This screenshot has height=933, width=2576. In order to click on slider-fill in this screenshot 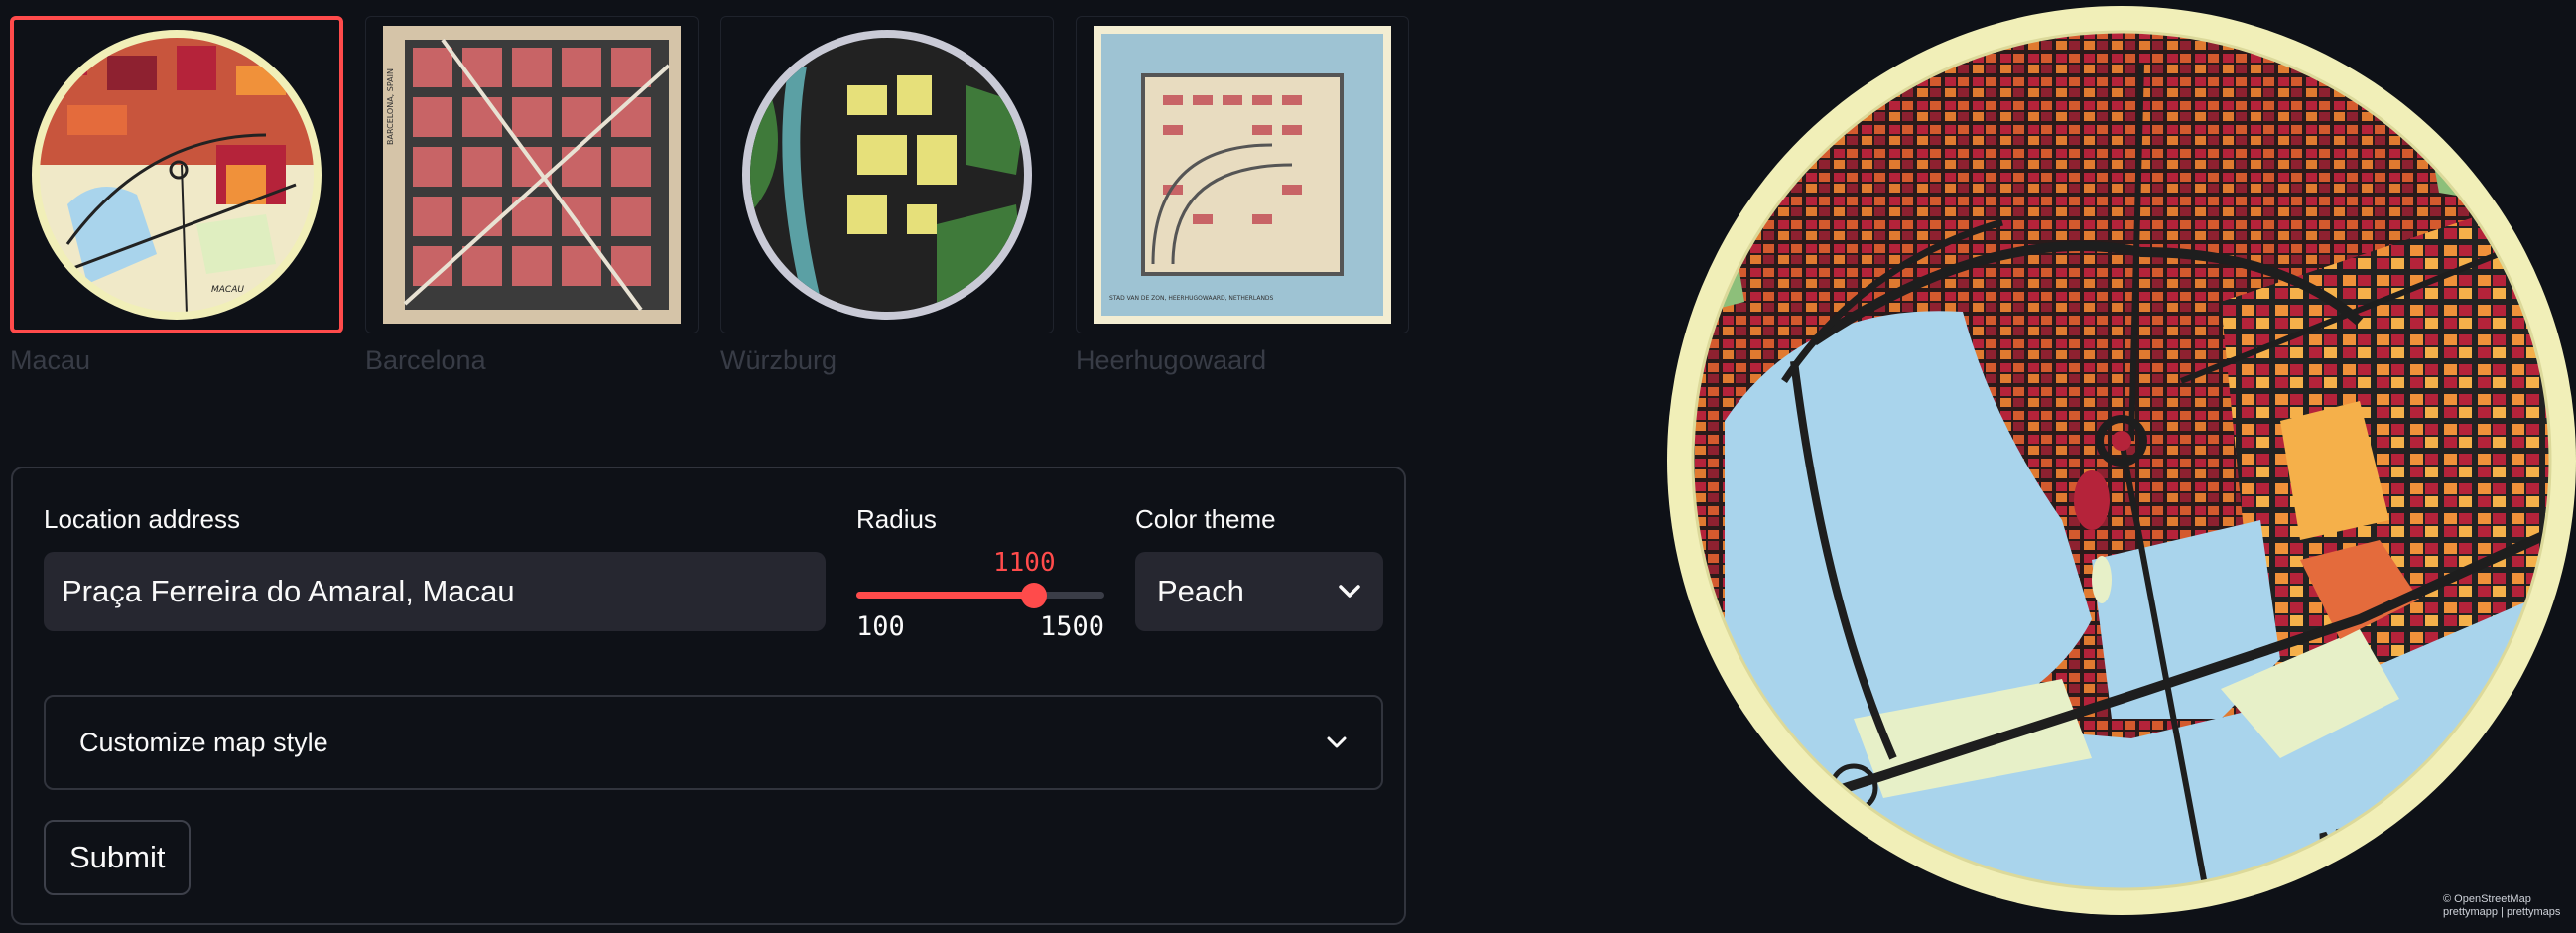, I will do `click(945, 595)`.